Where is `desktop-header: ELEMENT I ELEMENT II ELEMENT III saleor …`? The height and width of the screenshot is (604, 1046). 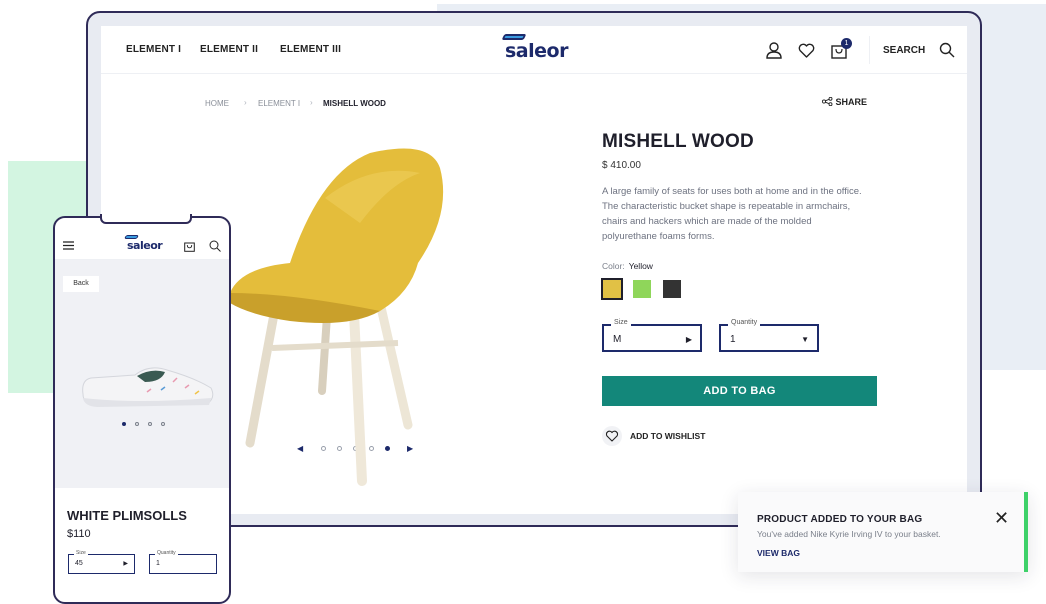 desktop-header: ELEMENT I ELEMENT II ELEMENT III saleor … is located at coordinates (534, 50).